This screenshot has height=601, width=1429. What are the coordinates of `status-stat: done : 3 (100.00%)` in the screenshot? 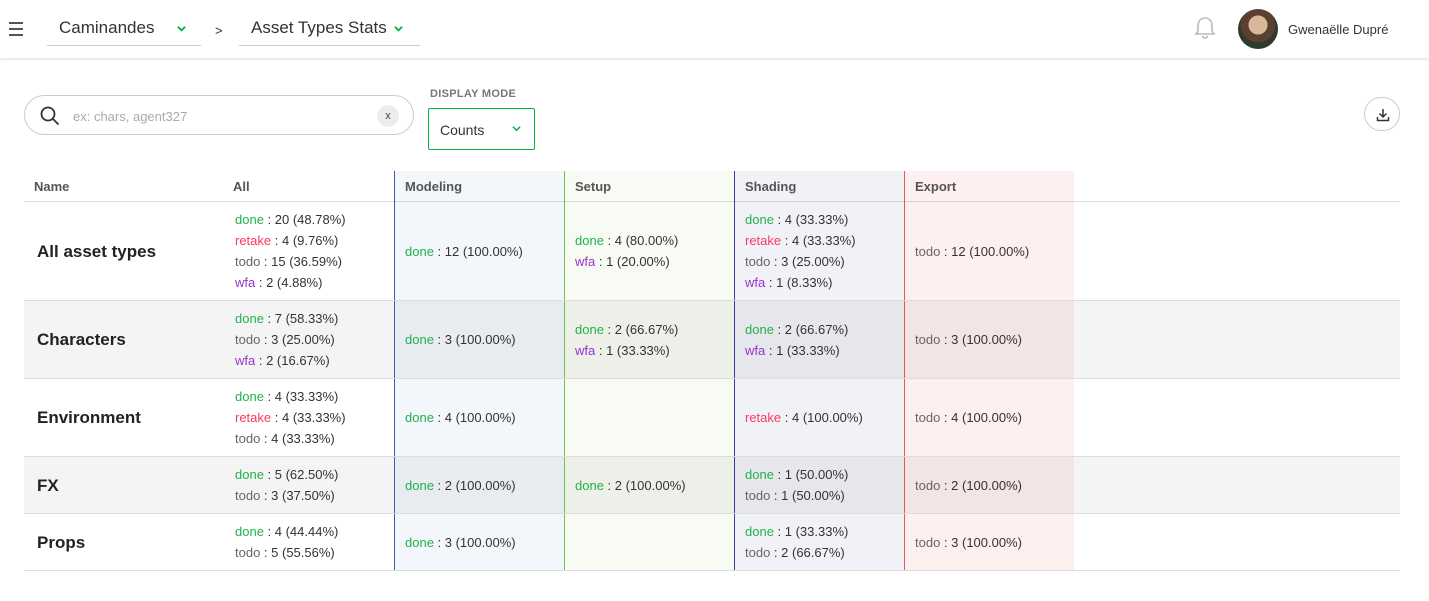 It's located at (484, 542).